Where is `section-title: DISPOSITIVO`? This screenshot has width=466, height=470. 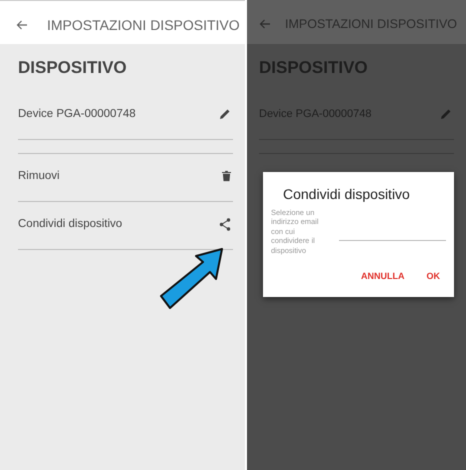 section-title: DISPOSITIVO is located at coordinates (73, 68).